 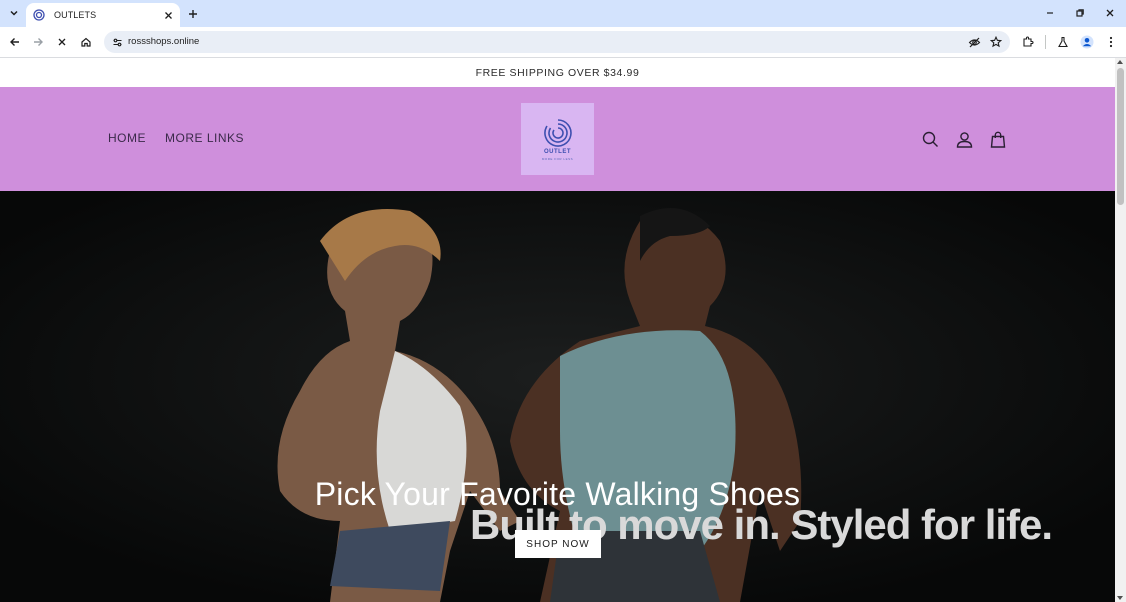 I want to click on scroll-down-arrow-icon, so click(x=1120, y=598).